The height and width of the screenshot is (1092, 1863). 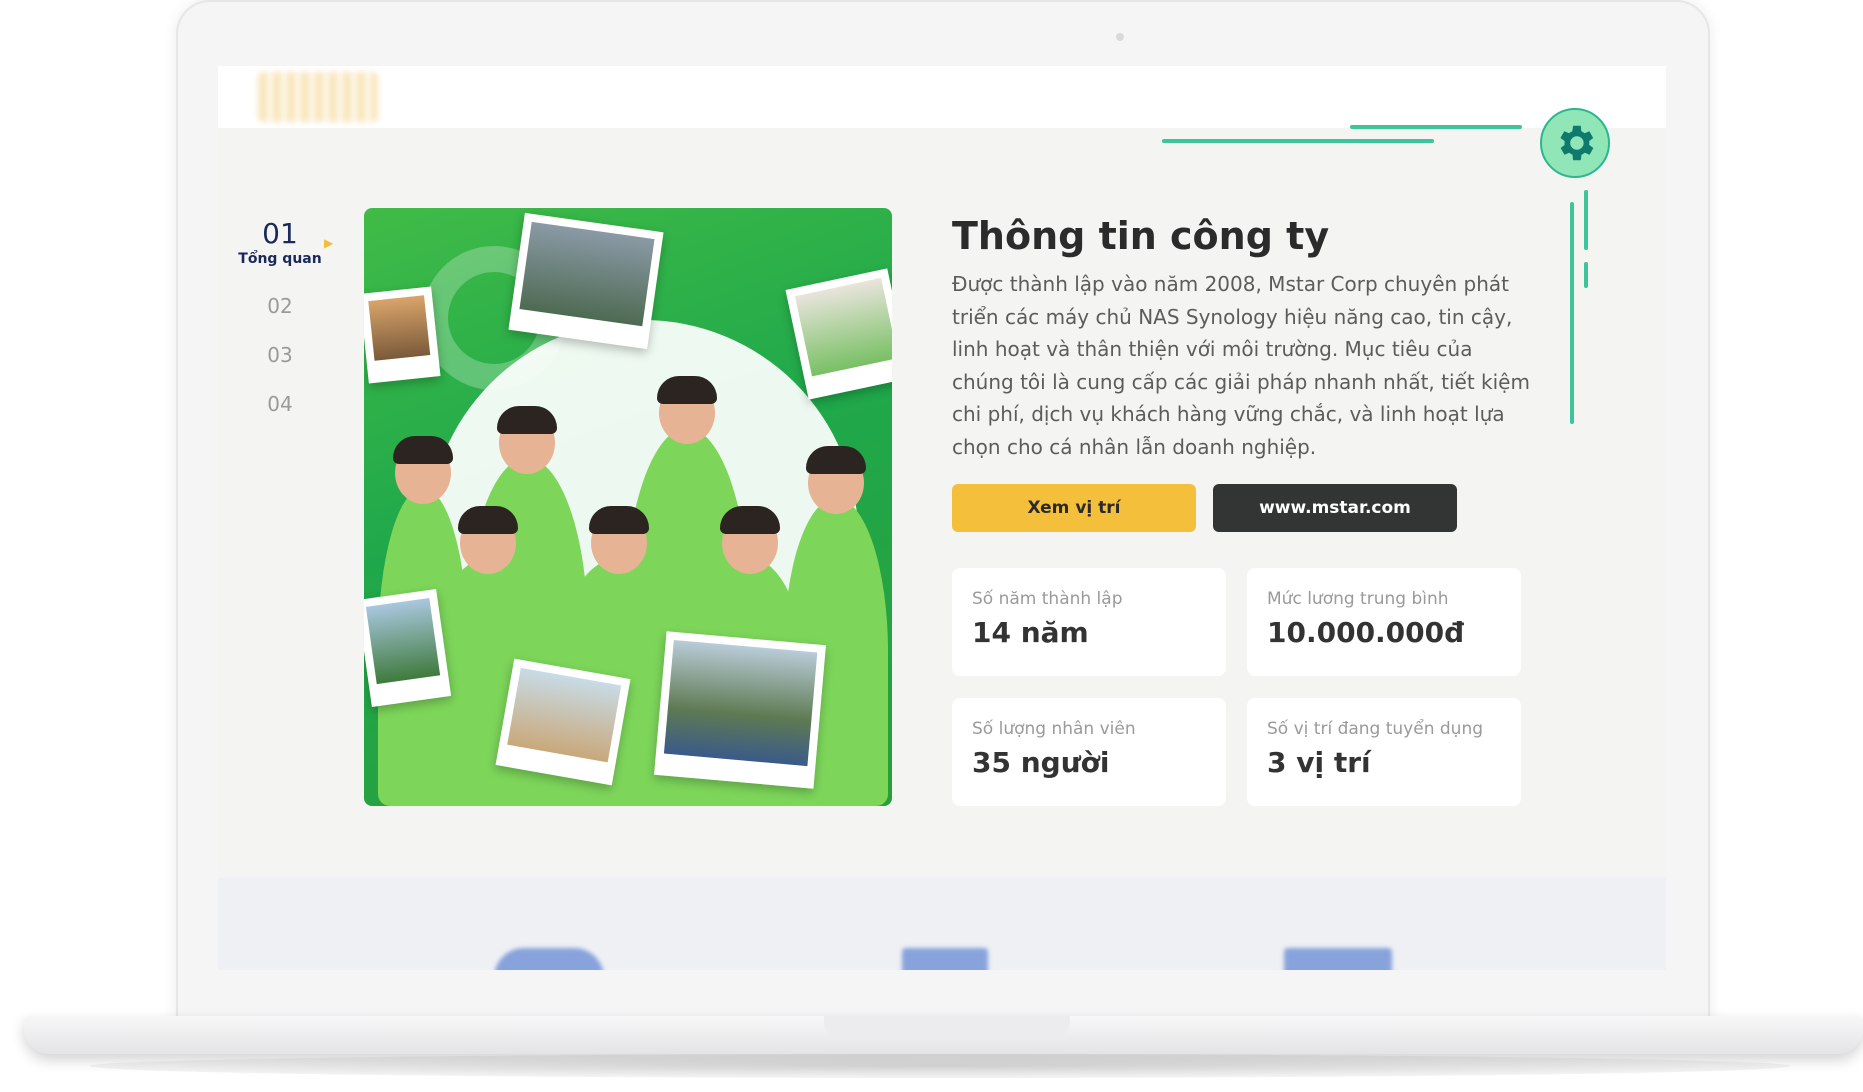 What do you see at coordinates (1586, 220) in the screenshot?
I see `decor-vline-short` at bounding box center [1586, 220].